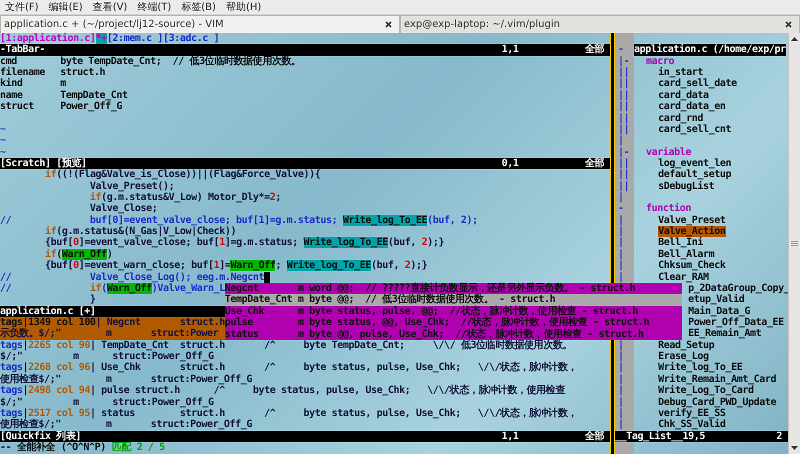  I want to click on code-line: }, so click(92, 300).